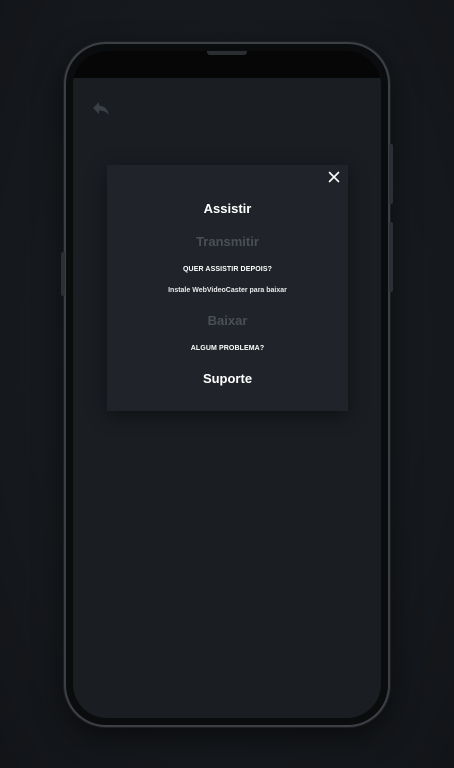 The width and height of the screenshot is (454, 768). What do you see at coordinates (227, 320) in the screenshot?
I see `download-button: Baixar` at bounding box center [227, 320].